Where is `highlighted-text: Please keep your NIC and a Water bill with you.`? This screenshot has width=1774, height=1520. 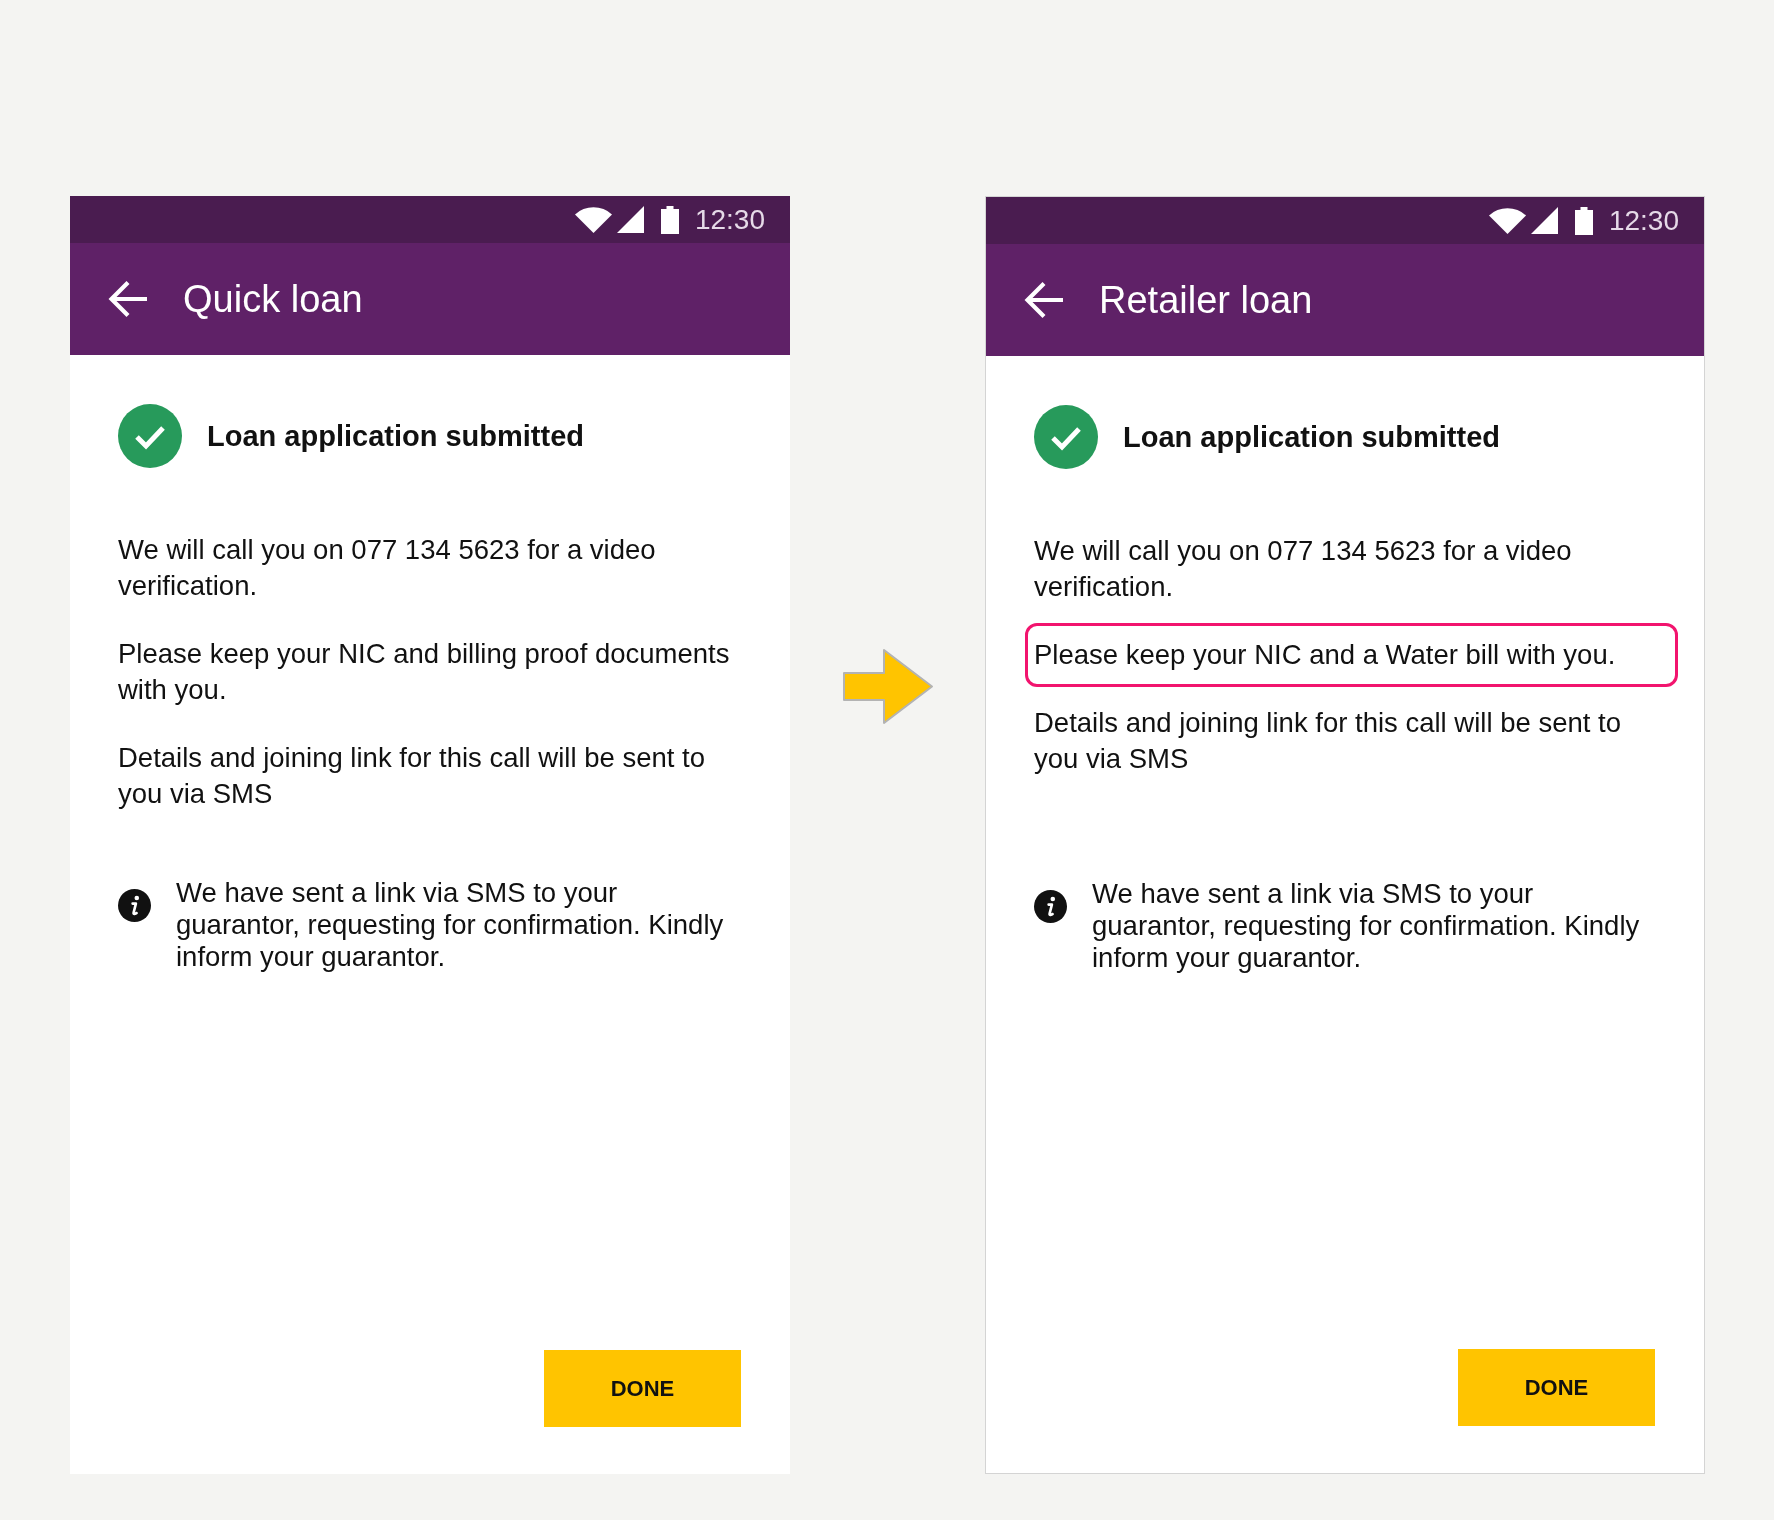
highlighted-text: Please keep your NIC and a Water bill with you. is located at coordinates (1351, 655).